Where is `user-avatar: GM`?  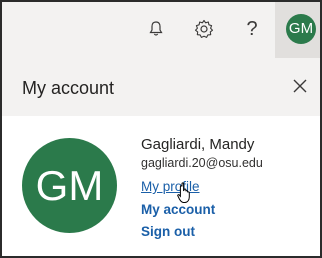 user-avatar: GM is located at coordinates (69, 185).